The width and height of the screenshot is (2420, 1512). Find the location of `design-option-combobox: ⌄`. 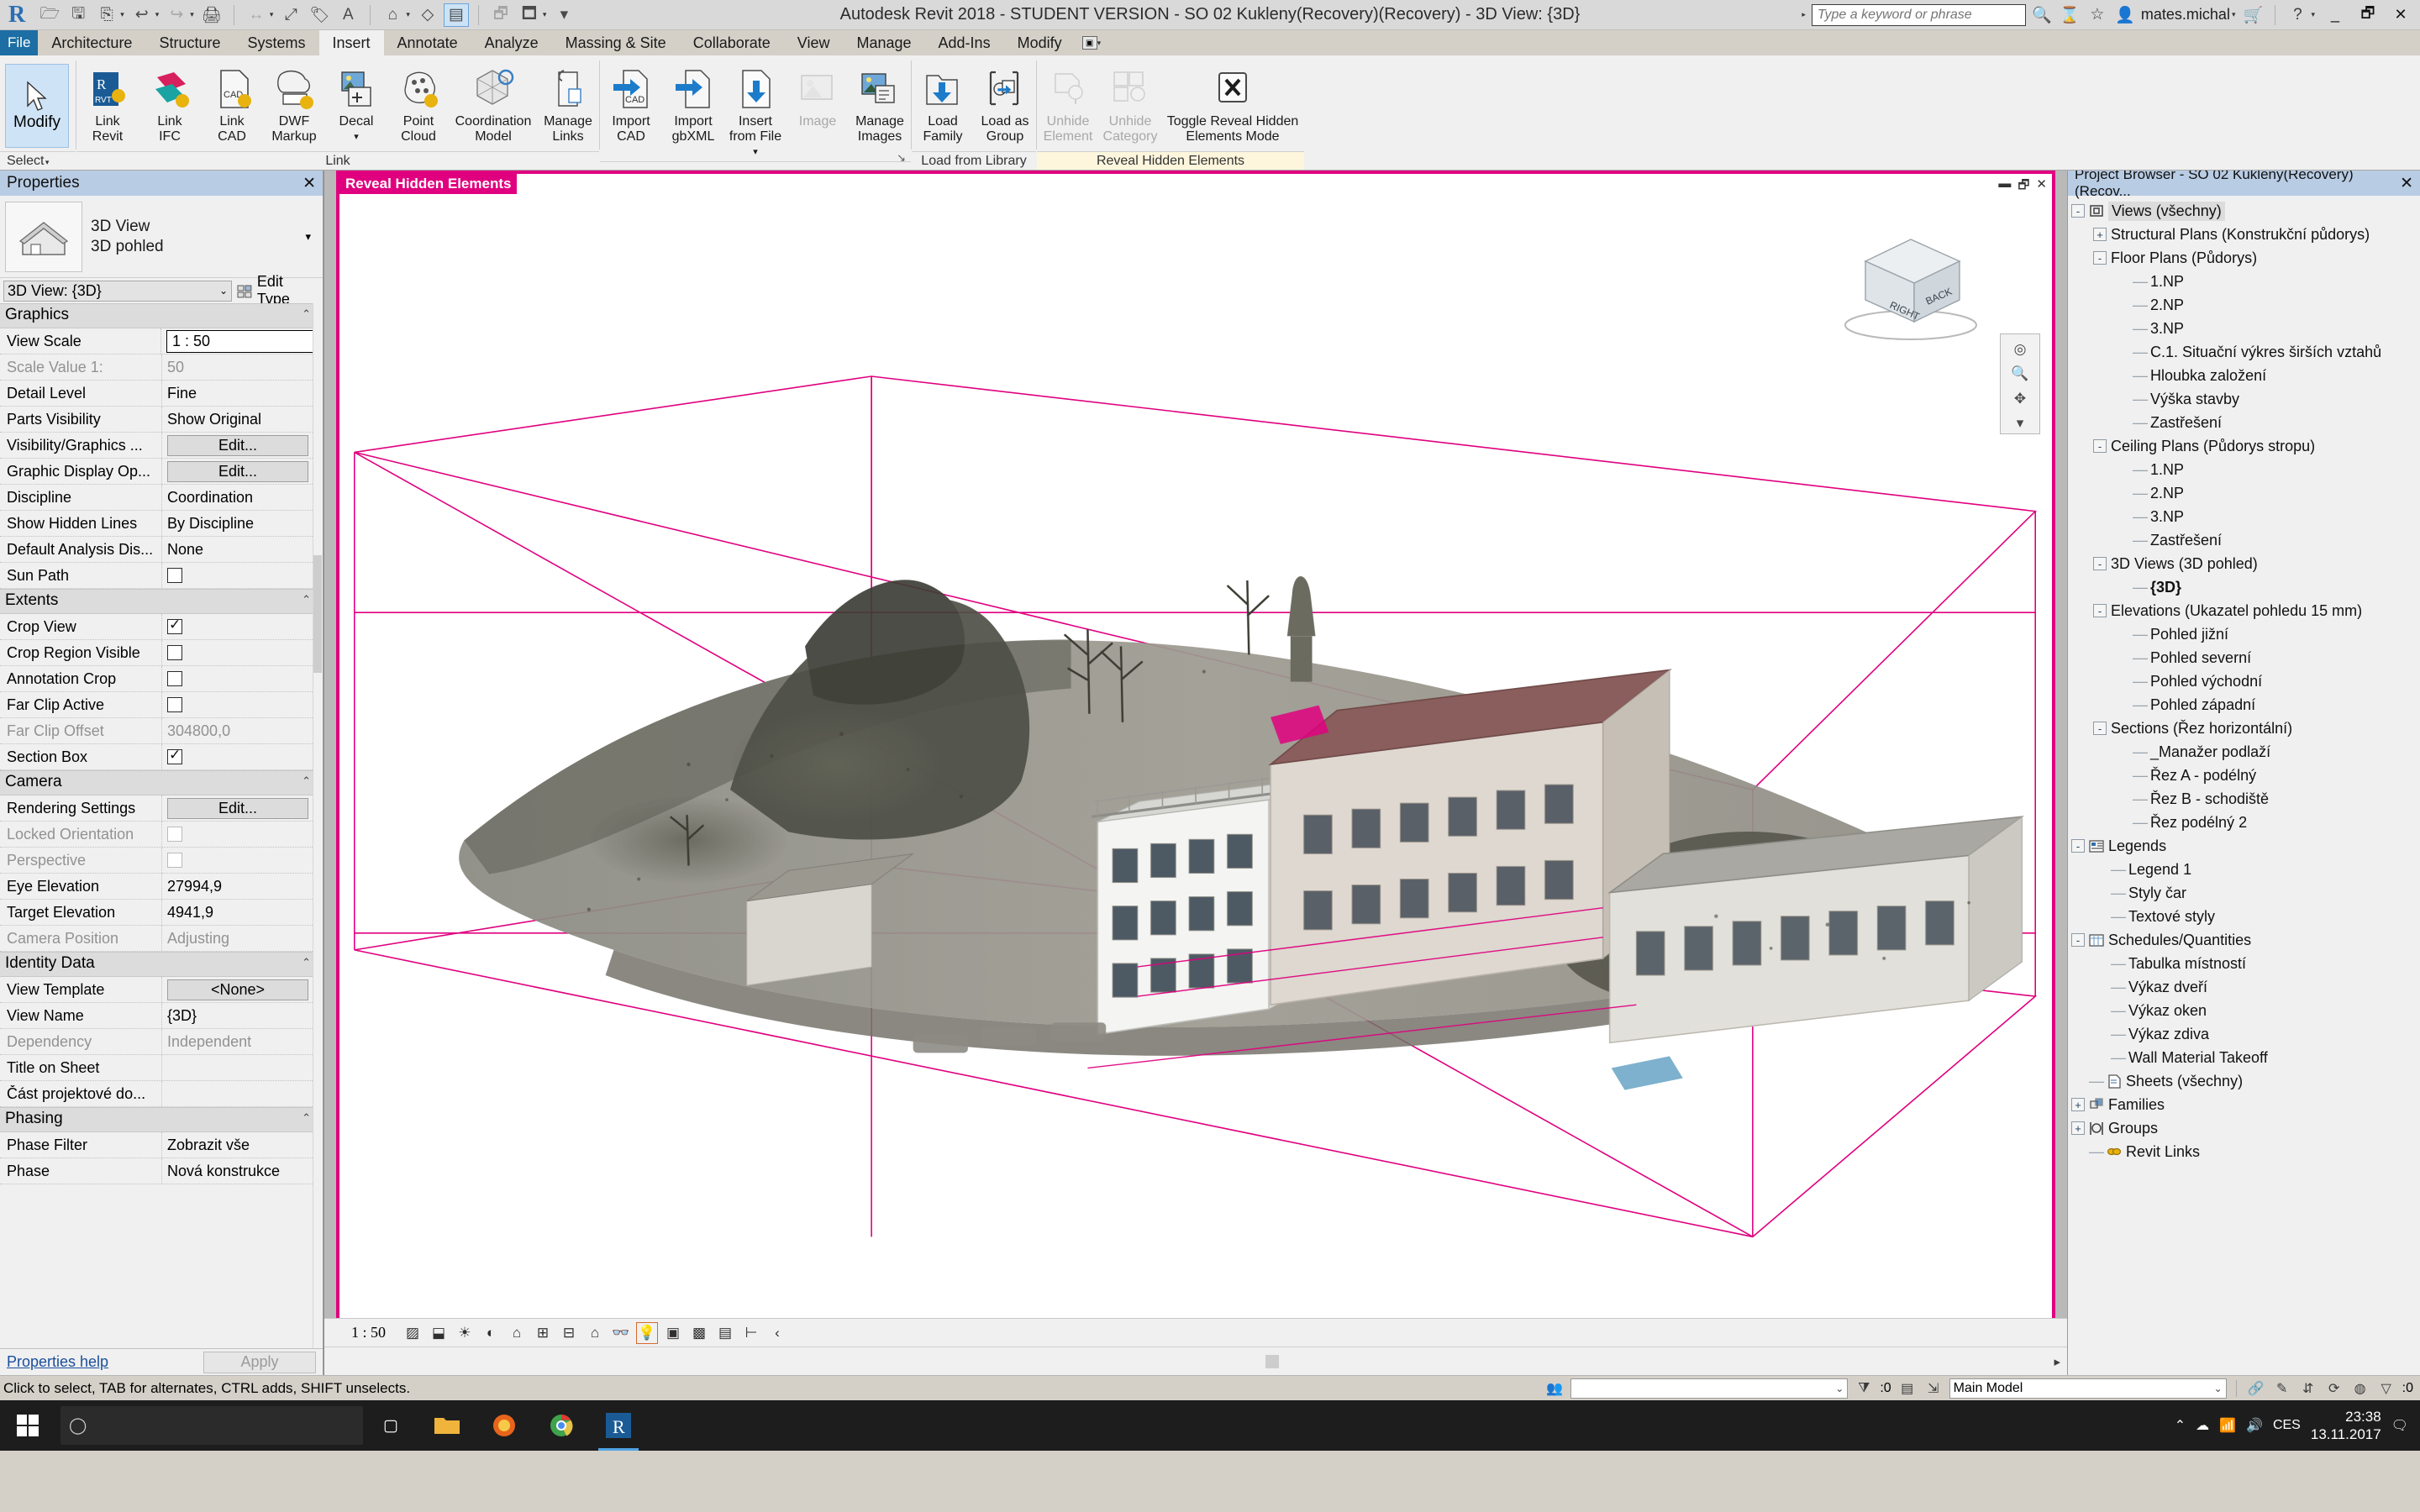

design-option-combobox: ⌄ is located at coordinates (1710, 1388).